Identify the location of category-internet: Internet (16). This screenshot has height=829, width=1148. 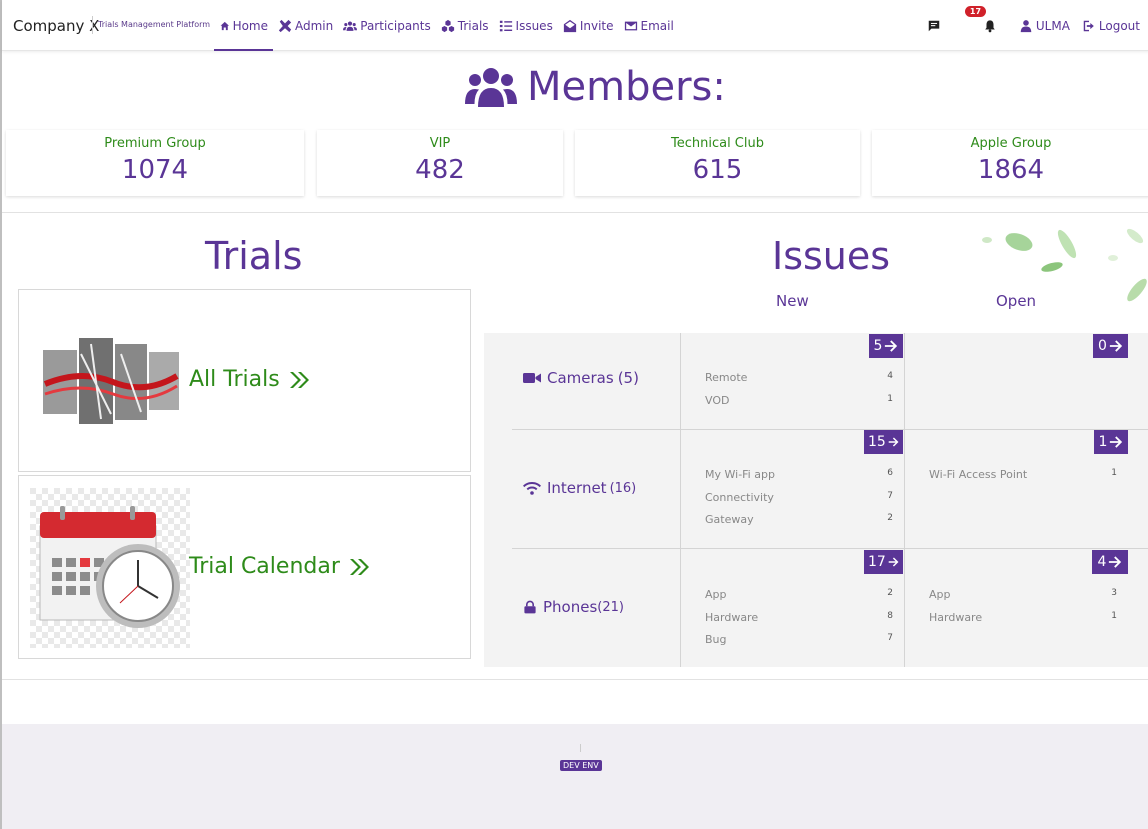
(579, 488).